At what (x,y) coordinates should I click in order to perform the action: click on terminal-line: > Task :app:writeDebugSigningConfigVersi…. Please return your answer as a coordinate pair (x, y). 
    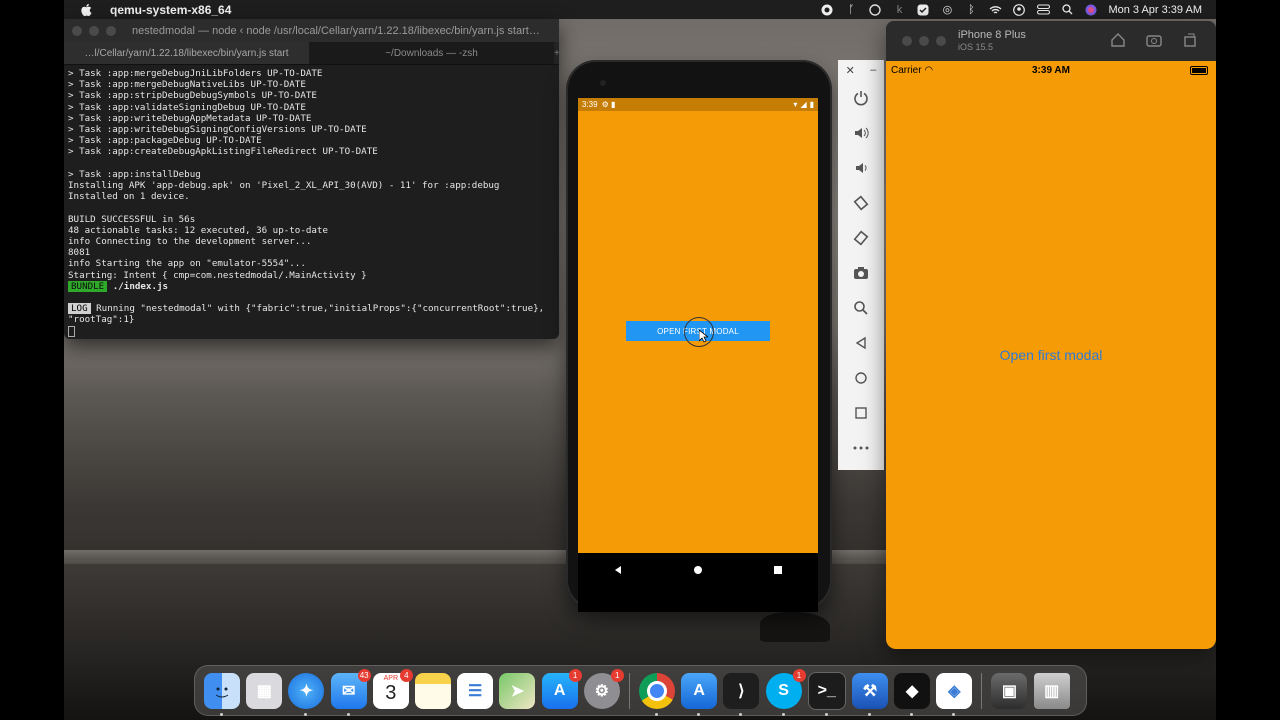
    Looking at the image, I should click on (217, 130).